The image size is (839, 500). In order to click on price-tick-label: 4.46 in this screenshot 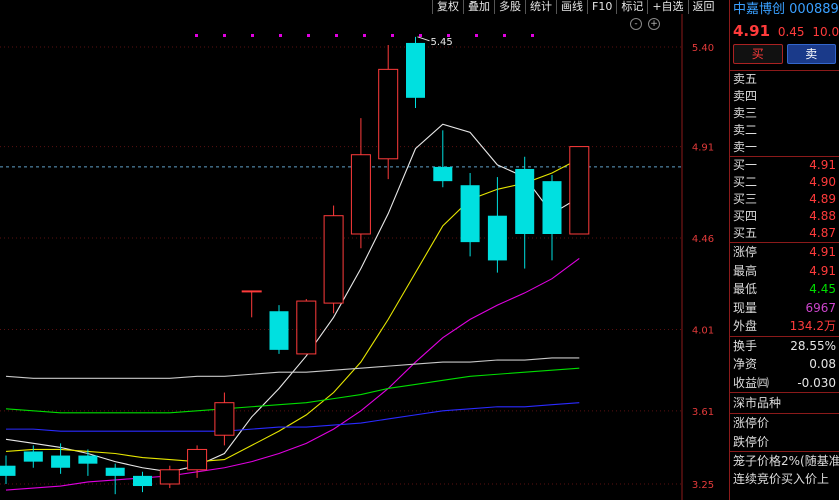, I will do `click(703, 239)`.